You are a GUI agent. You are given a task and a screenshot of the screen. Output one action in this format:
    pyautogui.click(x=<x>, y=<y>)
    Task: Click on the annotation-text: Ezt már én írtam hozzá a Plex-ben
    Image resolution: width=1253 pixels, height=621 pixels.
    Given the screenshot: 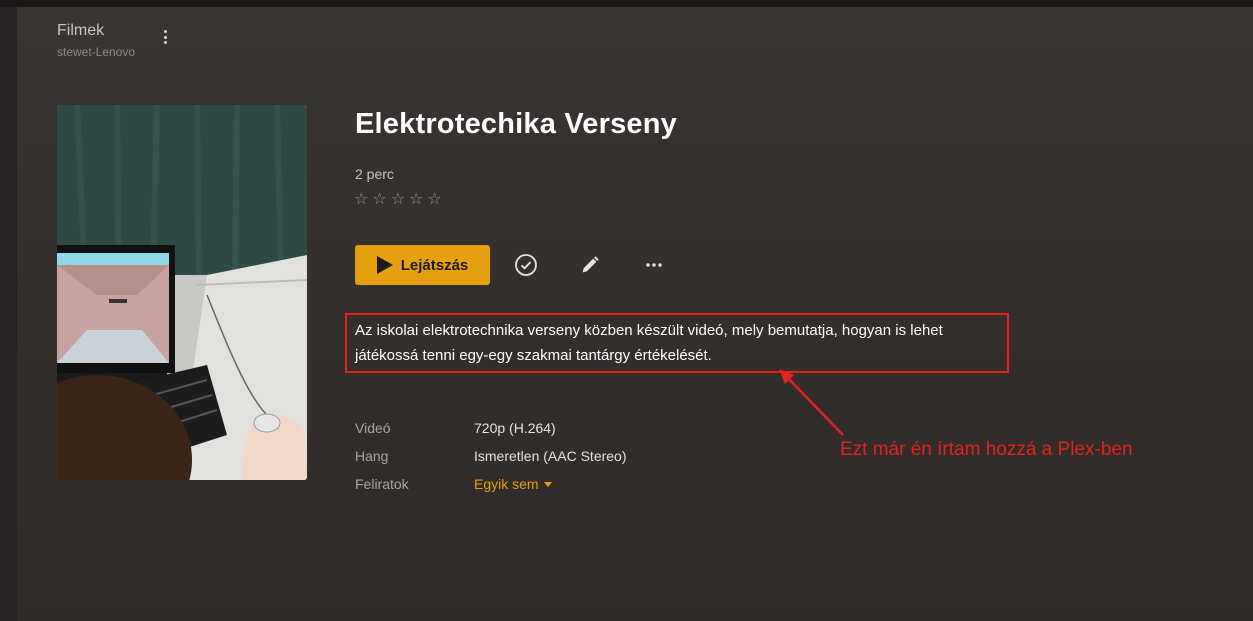 What is the action you would take?
    pyautogui.click(x=986, y=449)
    